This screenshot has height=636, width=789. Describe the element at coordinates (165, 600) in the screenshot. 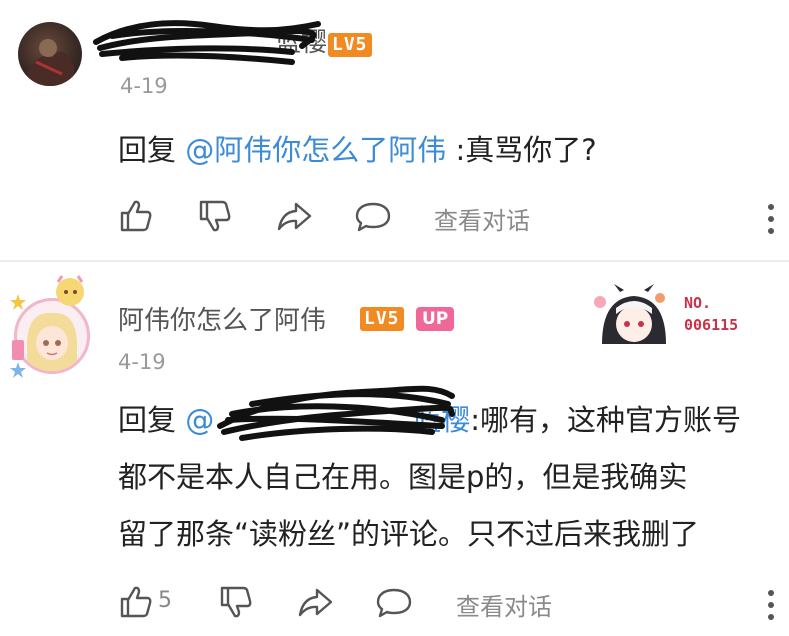

I see `like-count: 5` at that location.